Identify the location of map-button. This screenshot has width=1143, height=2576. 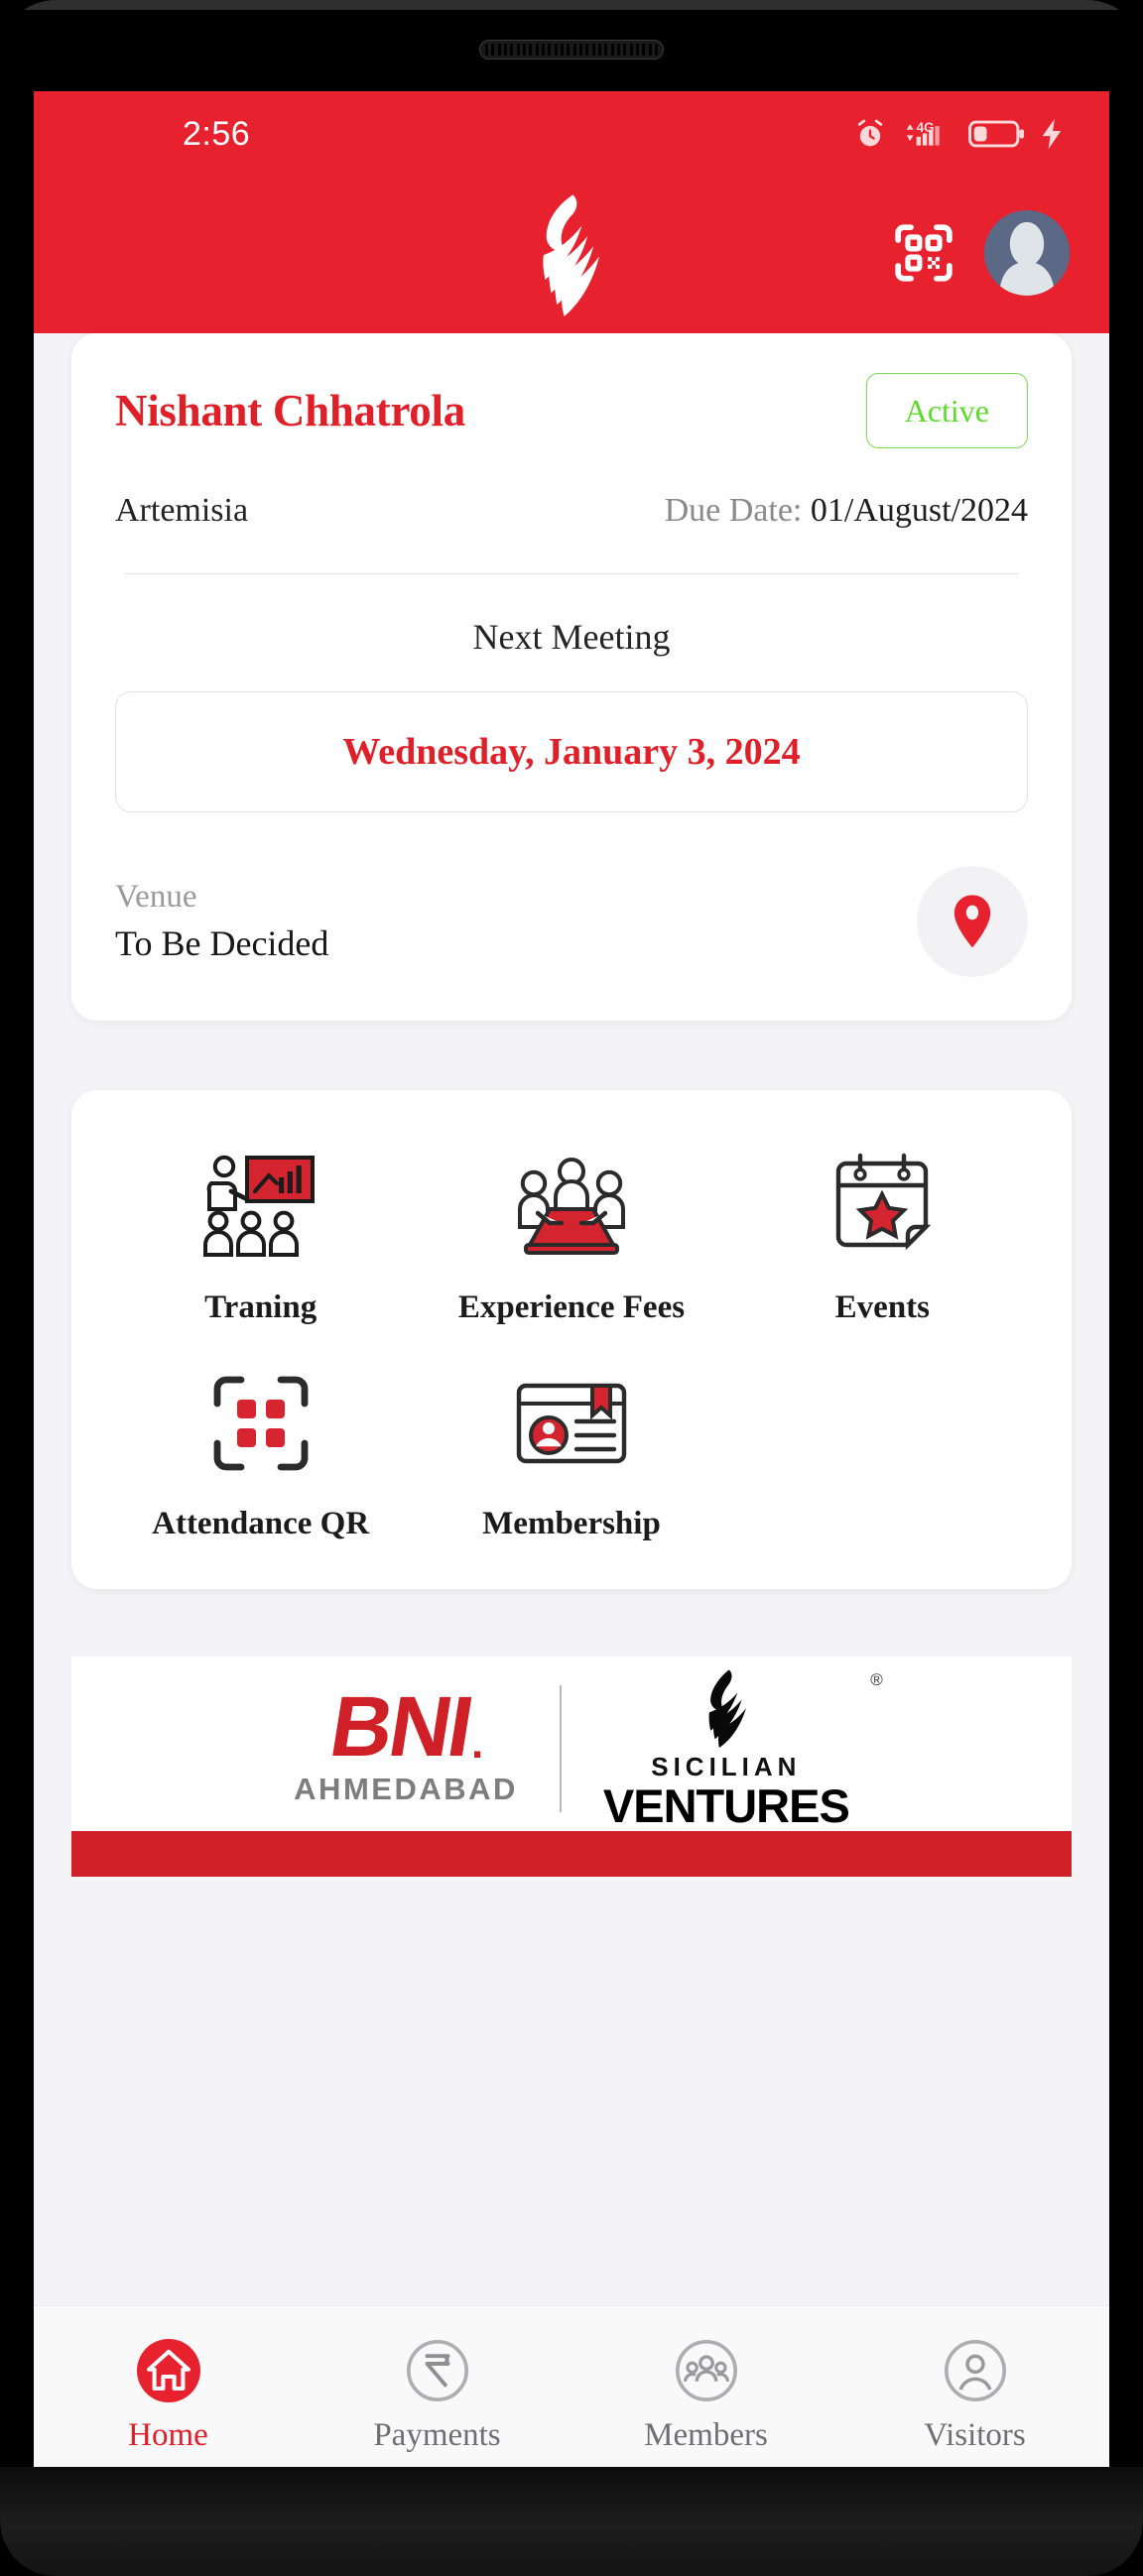
(972, 921).